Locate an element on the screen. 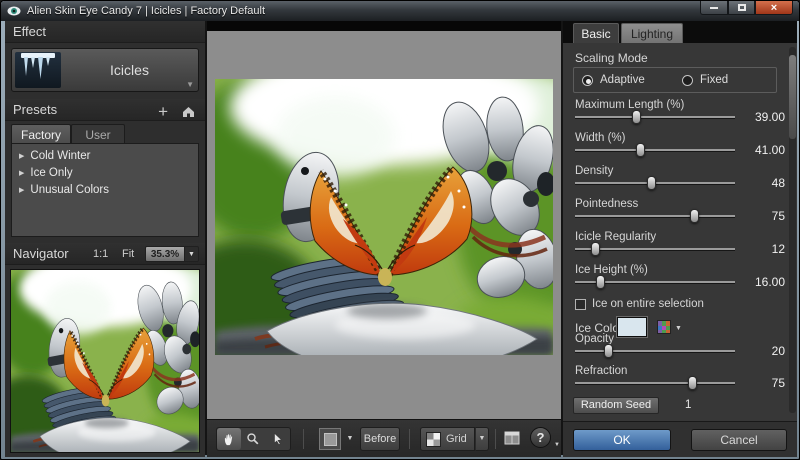 This screenshot has height=460, width=800. slider-label: Pointedness is located at coordinates (607, 204).